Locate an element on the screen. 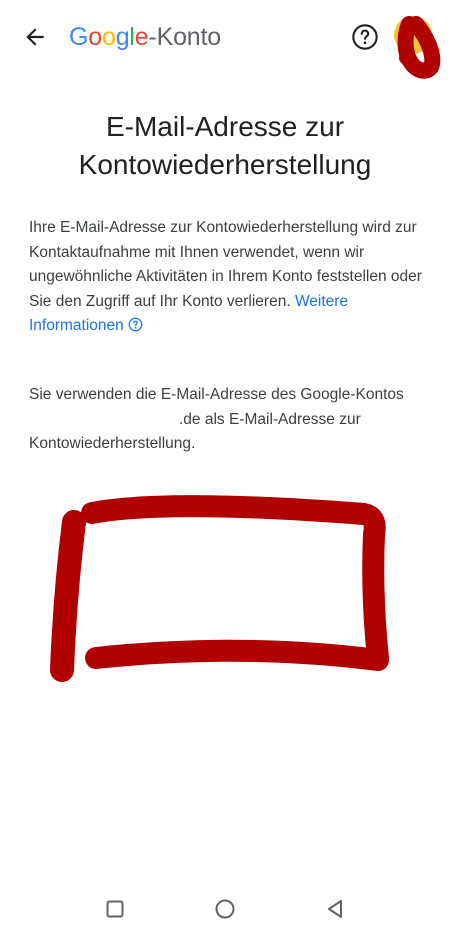 The width and height of the screenshot is (450, 938). system-nav-bar is located at coordinates (225, 909).